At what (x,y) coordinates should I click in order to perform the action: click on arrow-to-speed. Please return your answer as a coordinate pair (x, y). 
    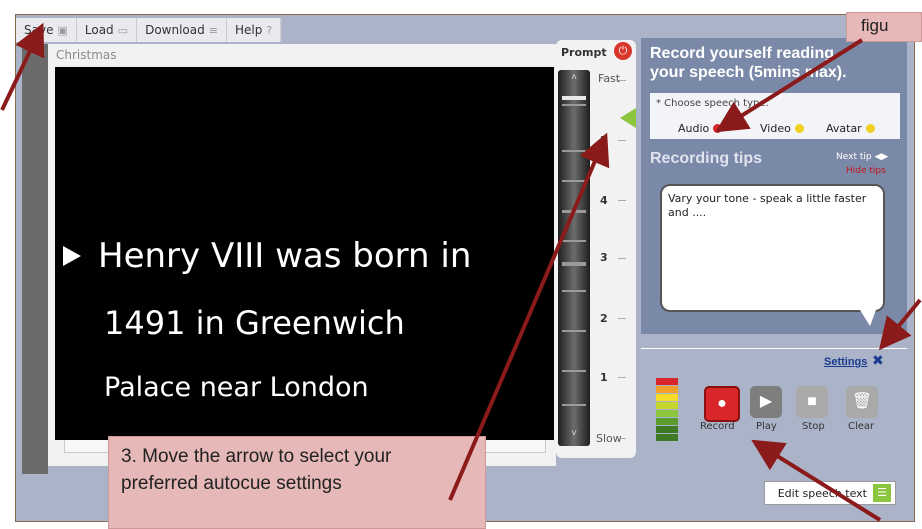
    Looking at the image, I should click on (529, 316).